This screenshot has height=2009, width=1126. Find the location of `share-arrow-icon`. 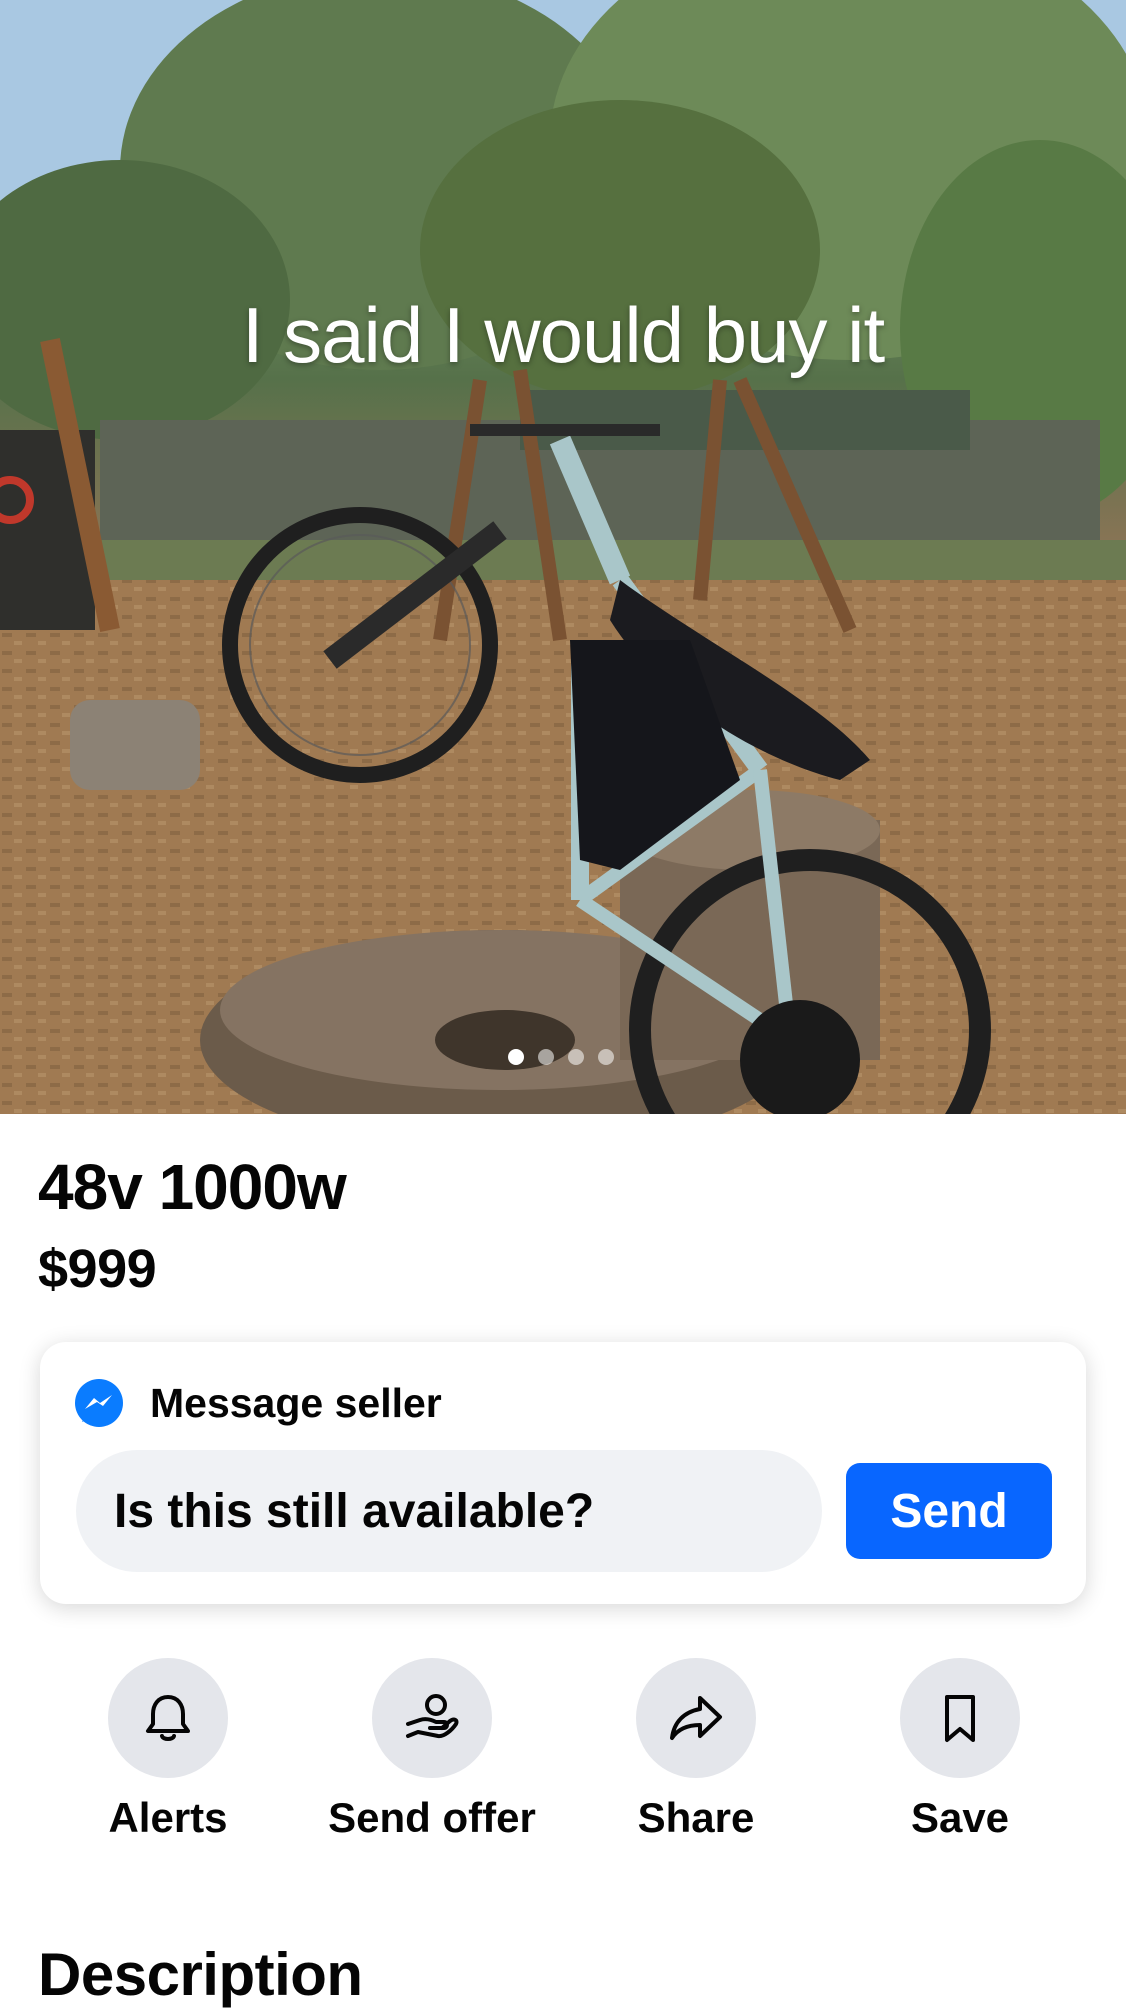

share-arrow-icon is located at coordinates (696, 1718).